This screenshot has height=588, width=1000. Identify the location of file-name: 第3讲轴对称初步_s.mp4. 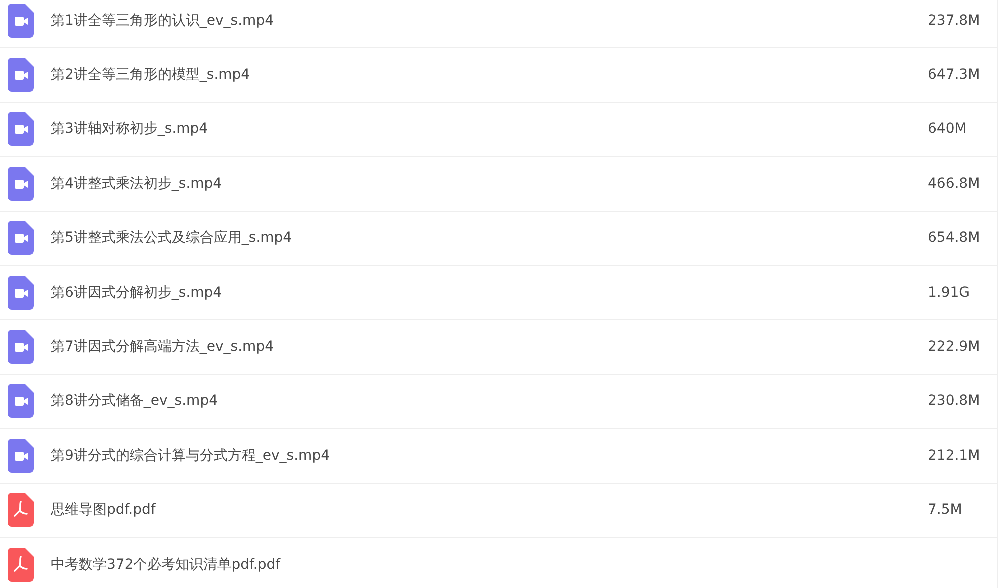
(489, 129).